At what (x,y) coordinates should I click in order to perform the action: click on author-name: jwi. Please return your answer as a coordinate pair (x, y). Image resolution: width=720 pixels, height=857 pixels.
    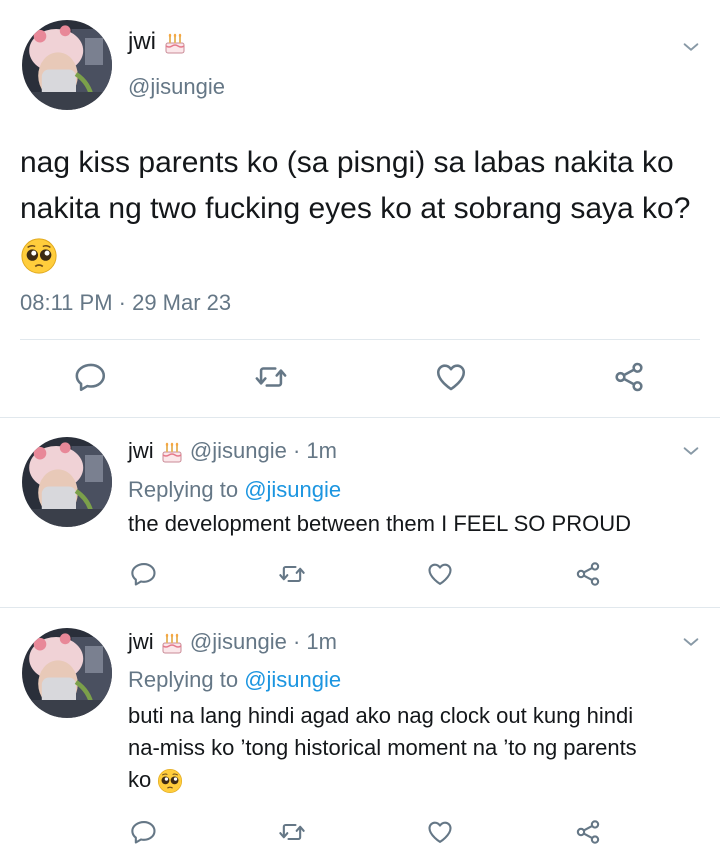
    Looking at the image, I should click on (157, 42).